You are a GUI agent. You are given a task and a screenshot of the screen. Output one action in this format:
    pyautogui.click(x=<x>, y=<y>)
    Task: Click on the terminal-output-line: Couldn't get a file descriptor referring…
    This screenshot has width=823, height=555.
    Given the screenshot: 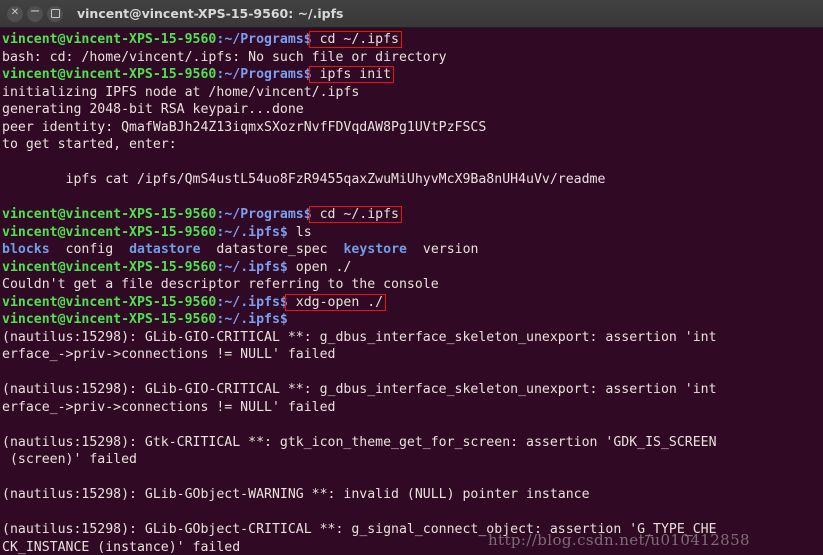 What is the action you would take?
    pyautogui.click(x=412, y=285)
    